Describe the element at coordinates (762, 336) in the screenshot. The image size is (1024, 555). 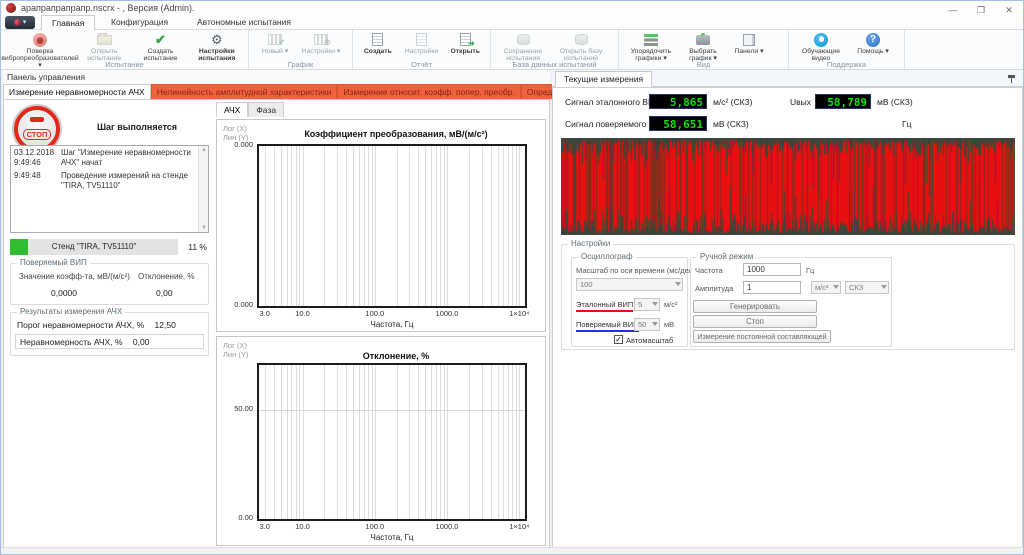
I see `dc-measure-button: Измерение постоянной составляющей` at that location.